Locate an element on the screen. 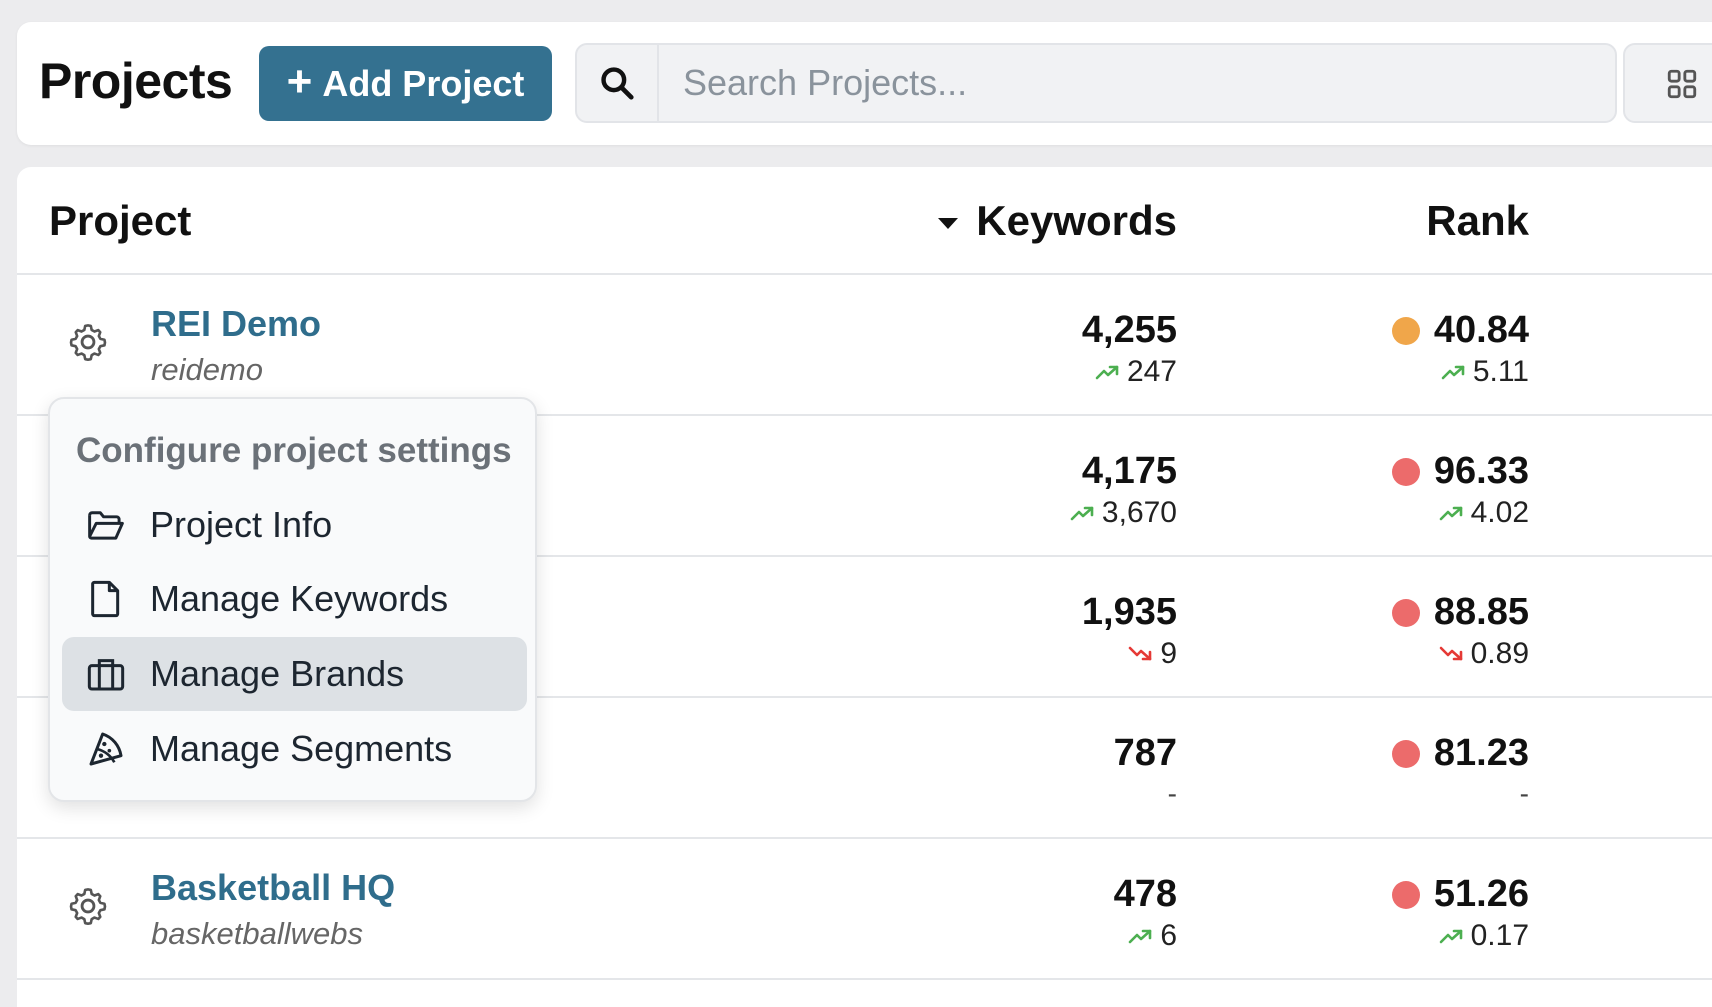  rank-change-value: 0.17 is located at coordinates (1499, 935).